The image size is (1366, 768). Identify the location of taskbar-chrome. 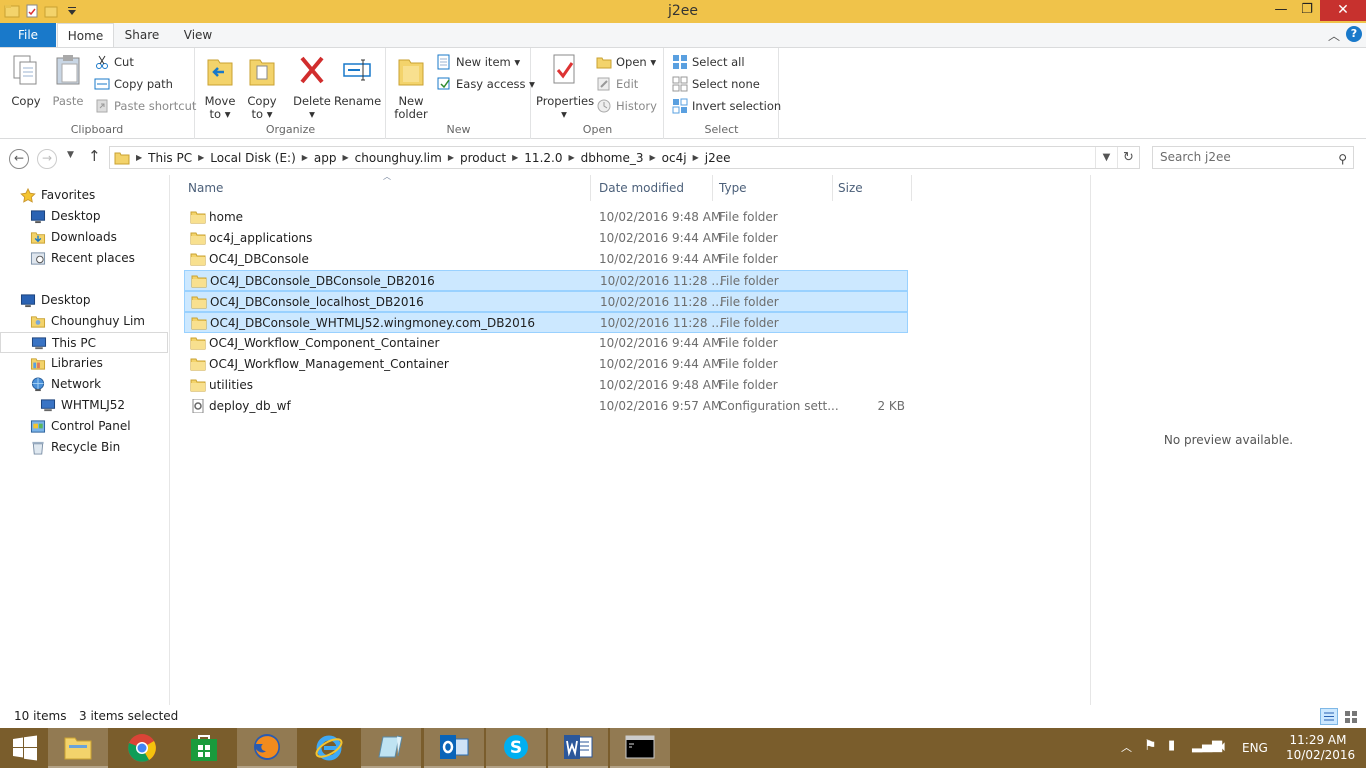
(142, 748).